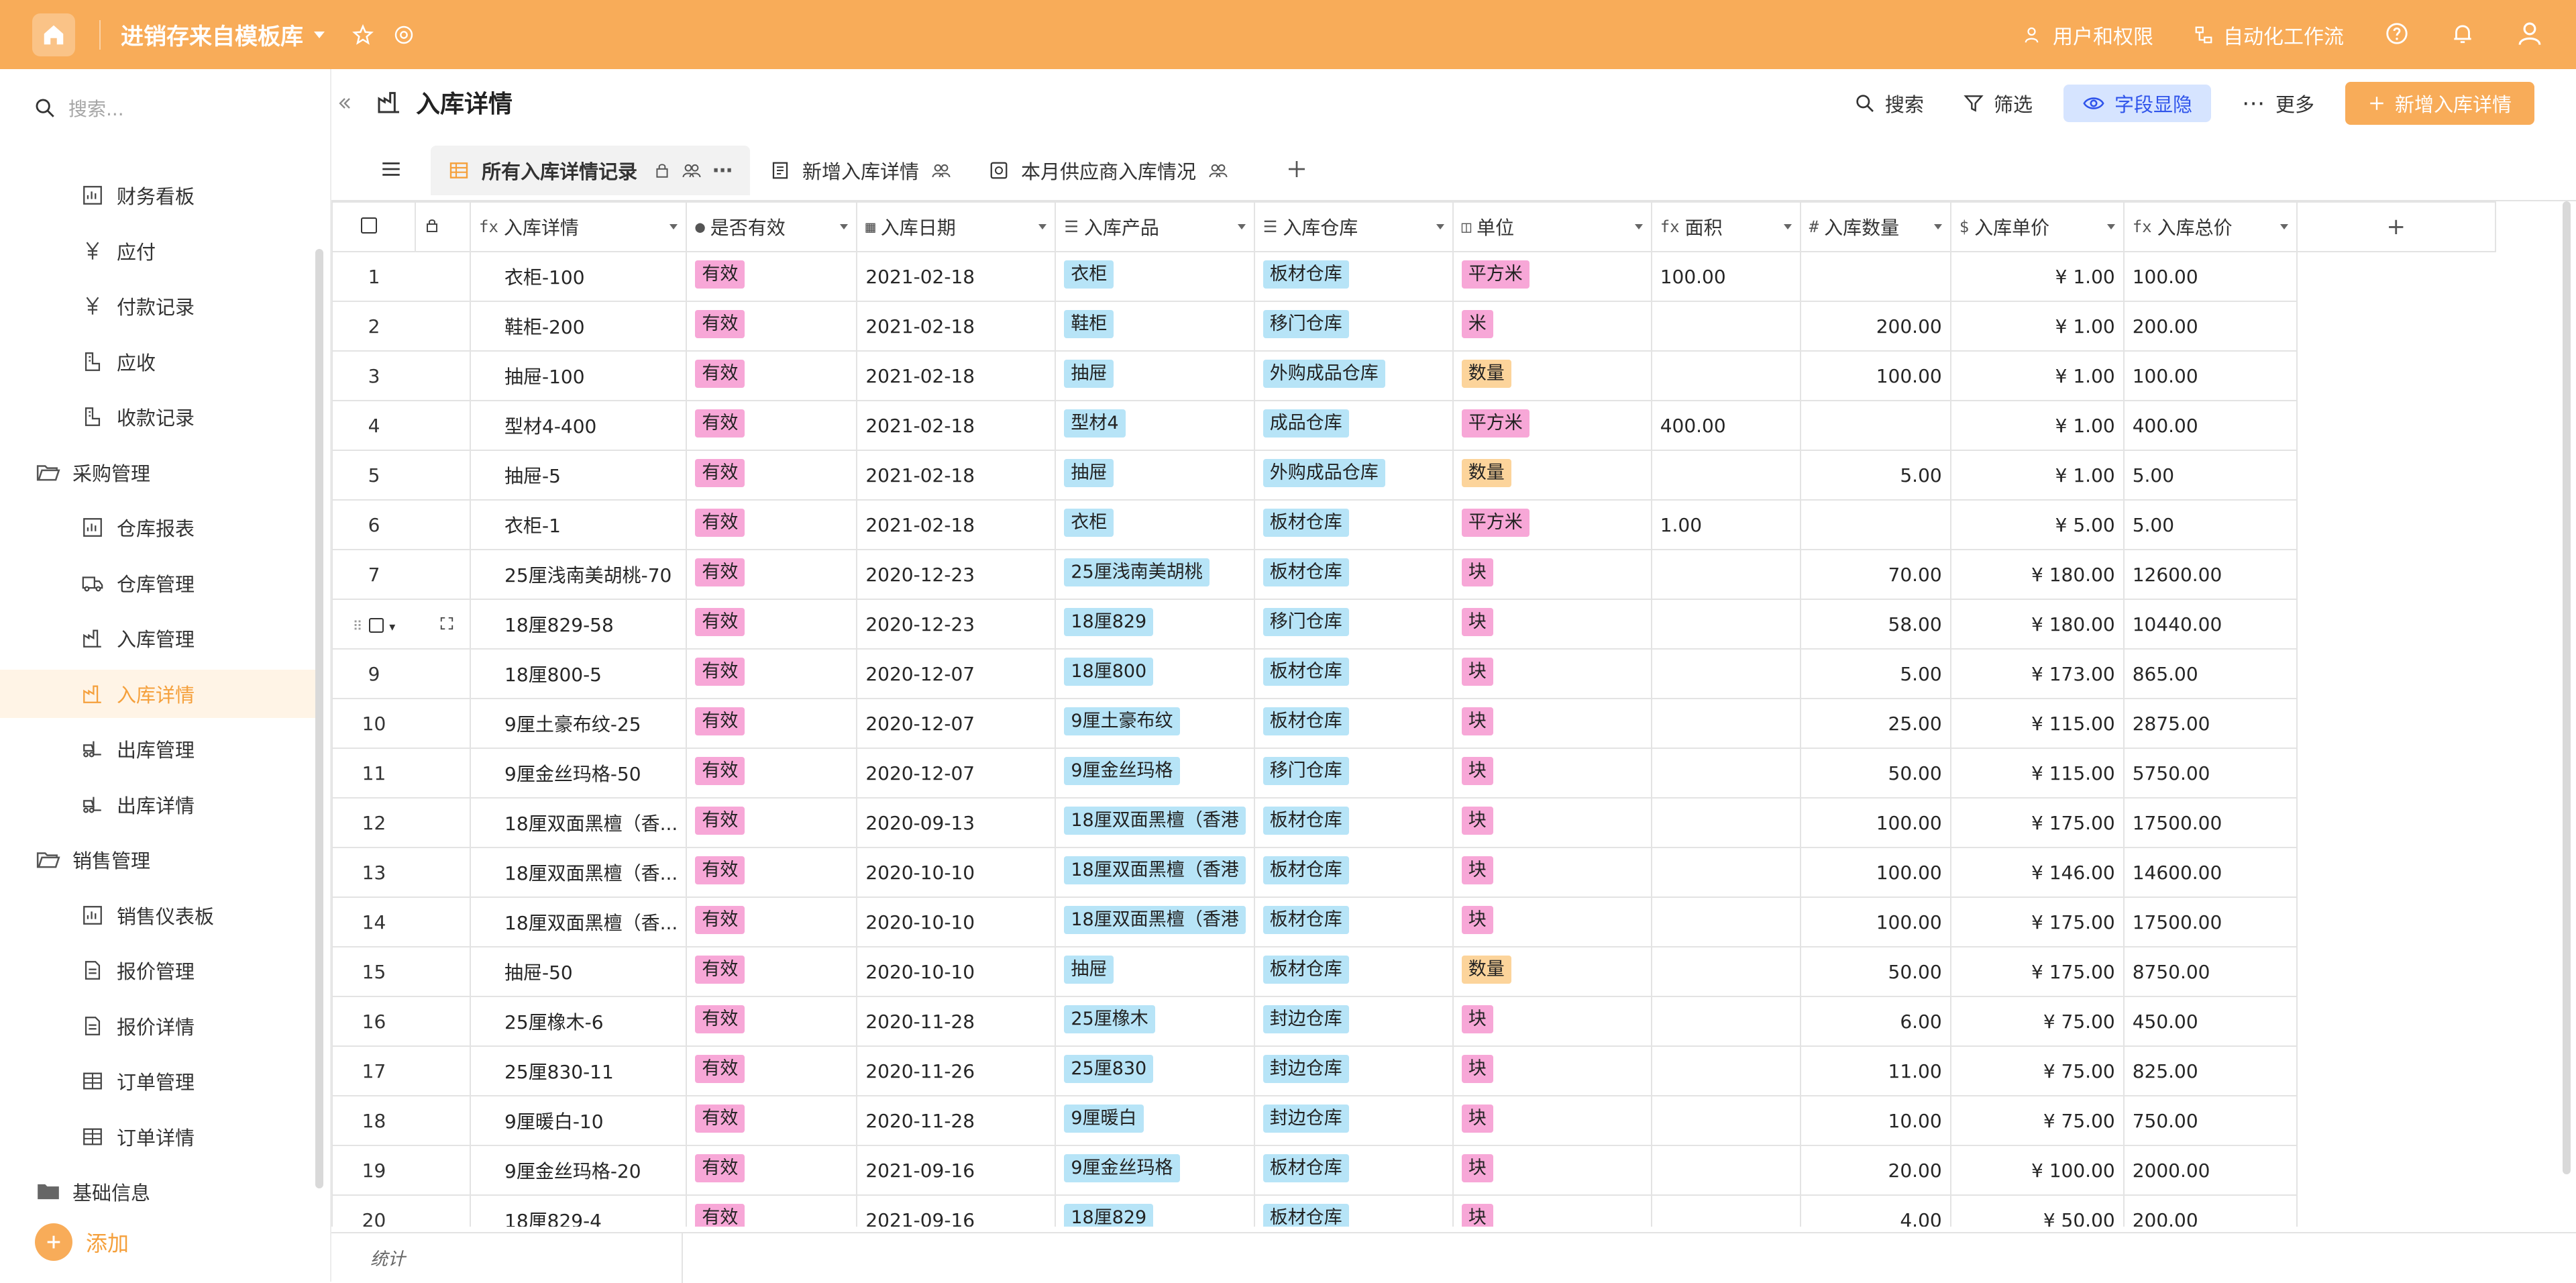  Describe the element at coordinates (2210, 1021) in the screenshot. I see `cell-total: 450.00` at that location.